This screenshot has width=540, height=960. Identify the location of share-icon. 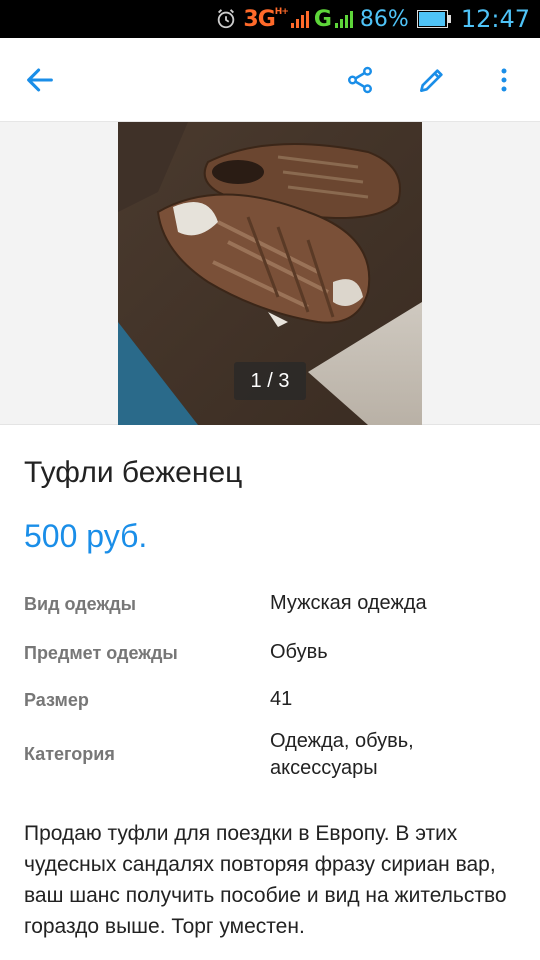
(360, 80).